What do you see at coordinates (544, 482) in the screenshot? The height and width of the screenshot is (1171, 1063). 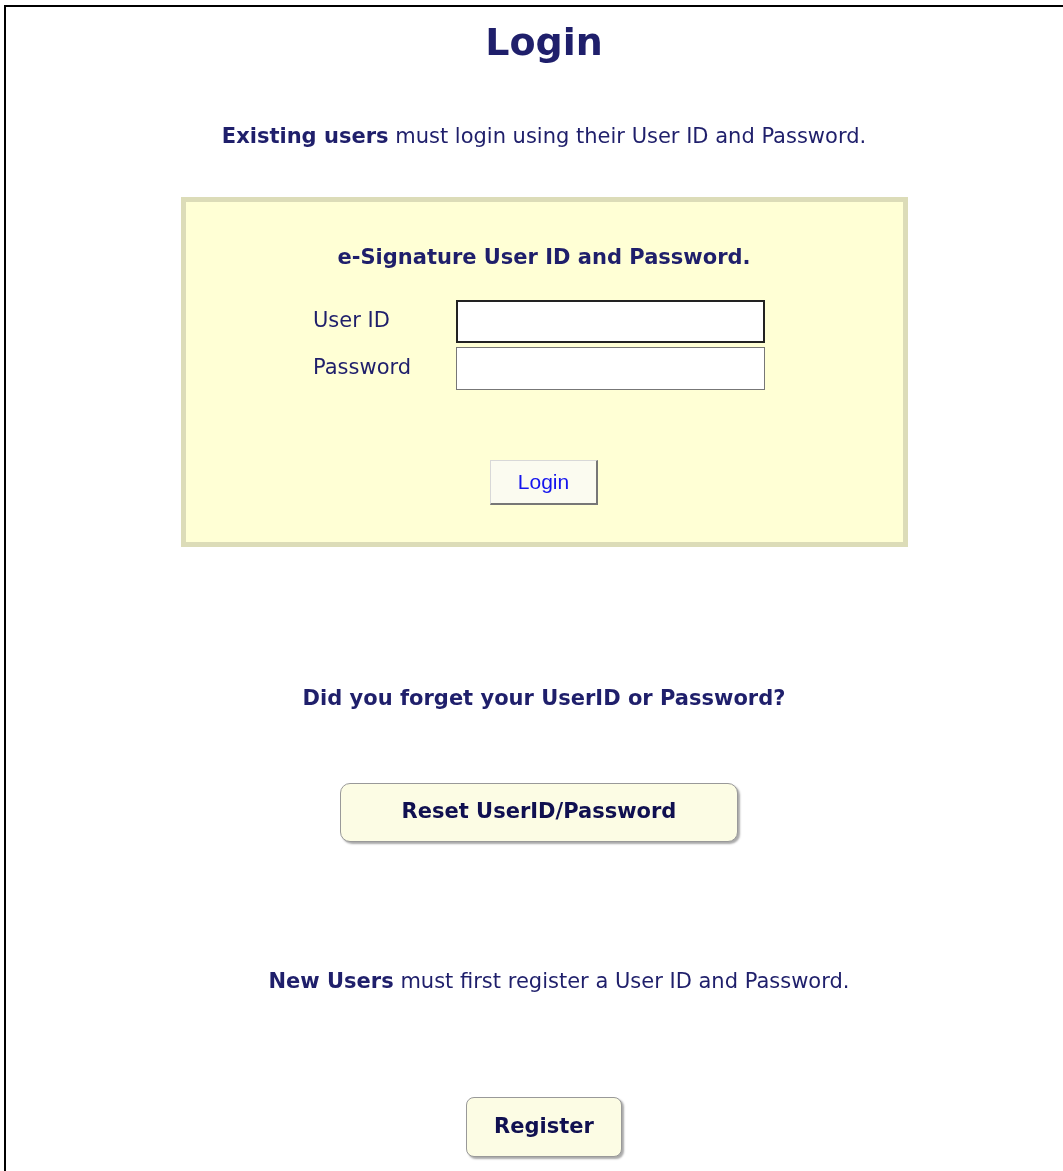 I see `login-button: Login` at bounding box center [544, 482].